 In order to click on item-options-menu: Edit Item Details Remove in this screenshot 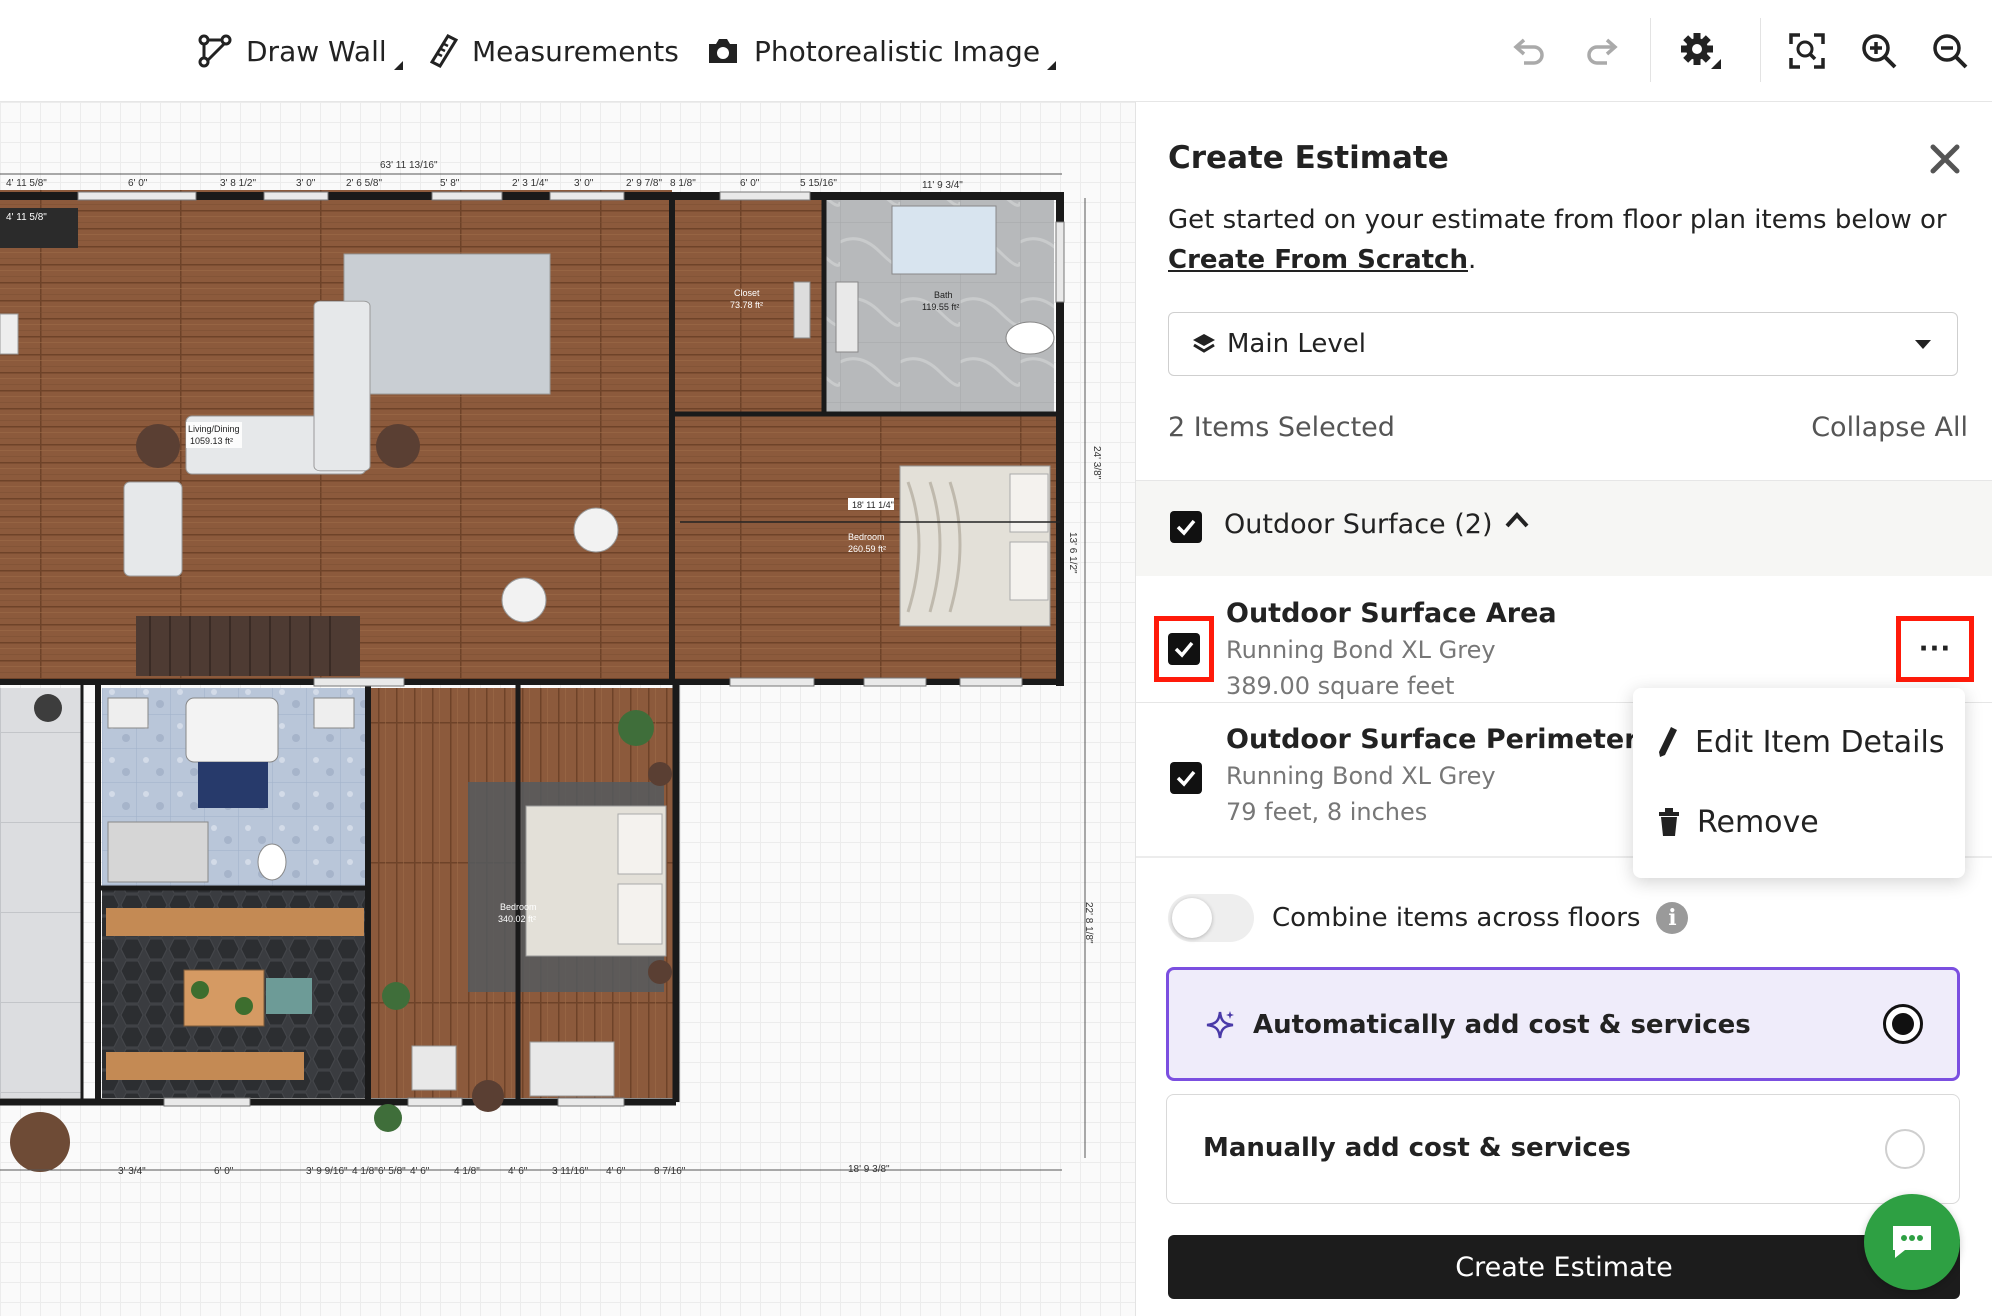, I will do `click(1799, 783)`.